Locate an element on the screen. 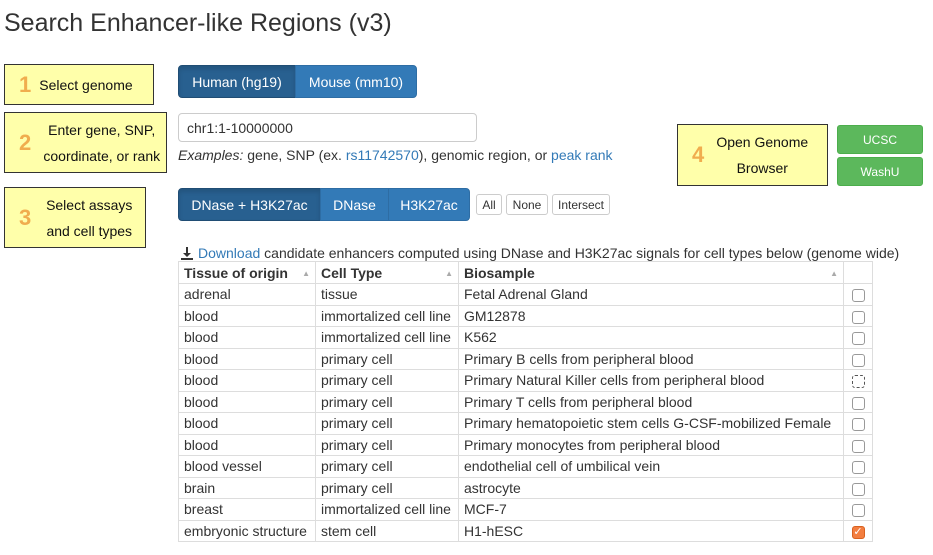 The image size is (933, 555). select-cell: ✓ is located at coordinates (858, 530).